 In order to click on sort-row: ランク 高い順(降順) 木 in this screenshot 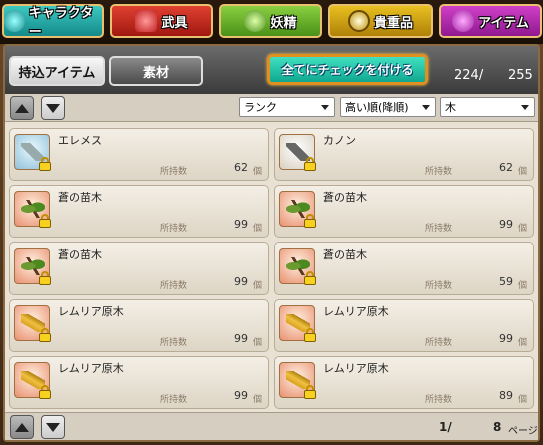, I will do `click(271, 108)`.